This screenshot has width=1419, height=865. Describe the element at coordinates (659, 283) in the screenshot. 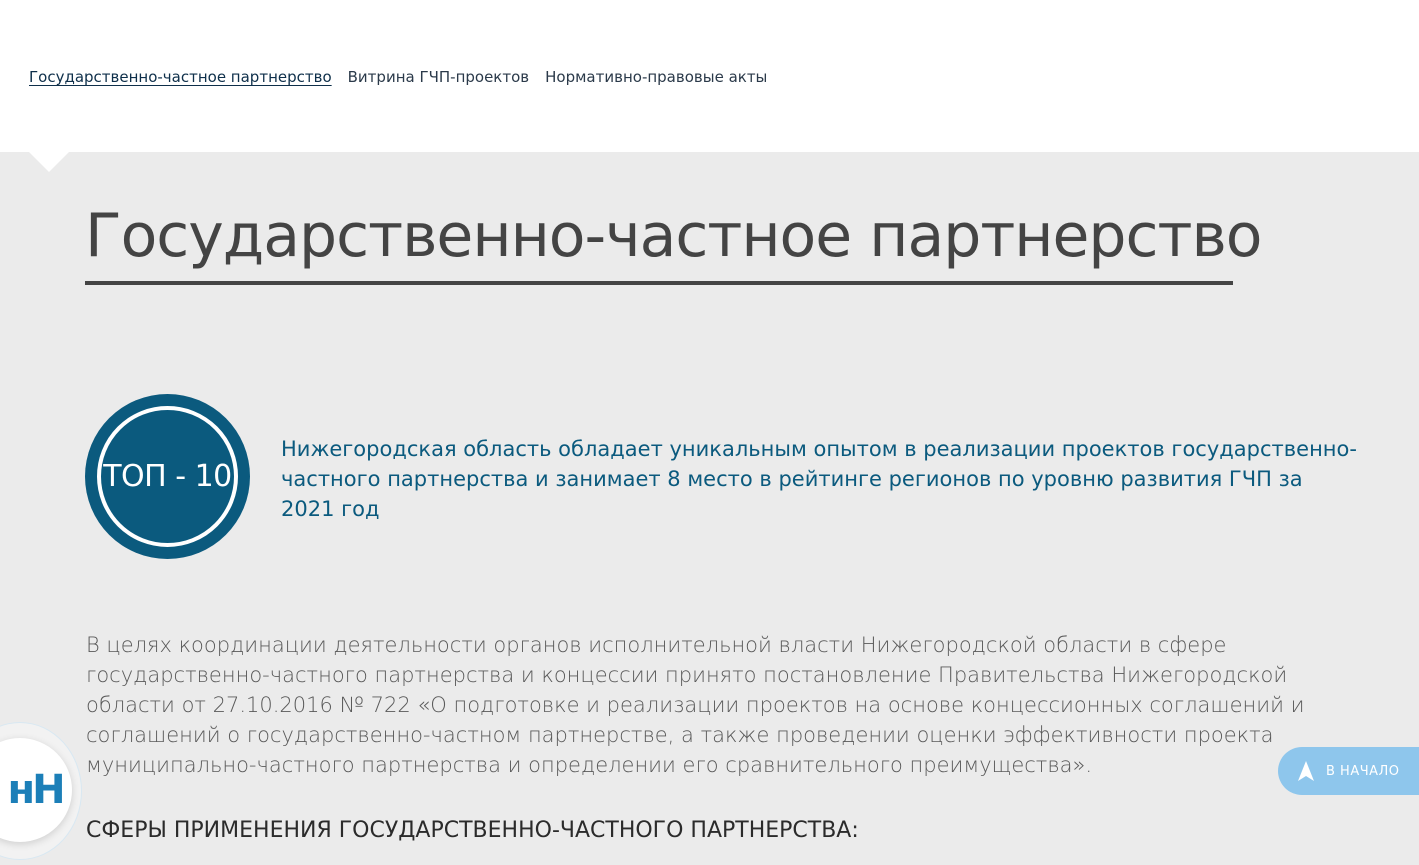

I see `title-underline` at that location.